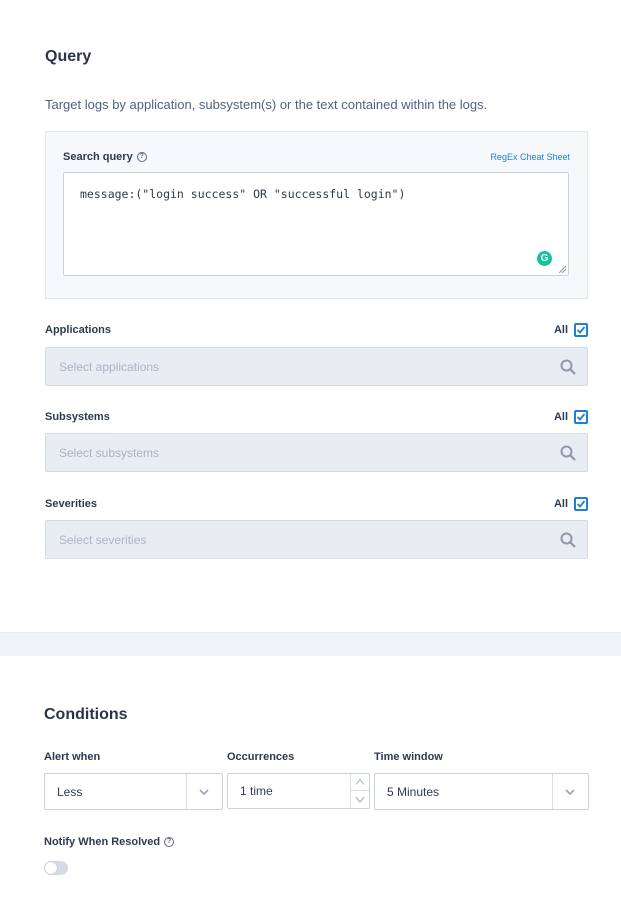  What do you see at coordinates (571, 417) in the screenshot?
I see `subsystems-all: All` at bounding box center [571, 417].